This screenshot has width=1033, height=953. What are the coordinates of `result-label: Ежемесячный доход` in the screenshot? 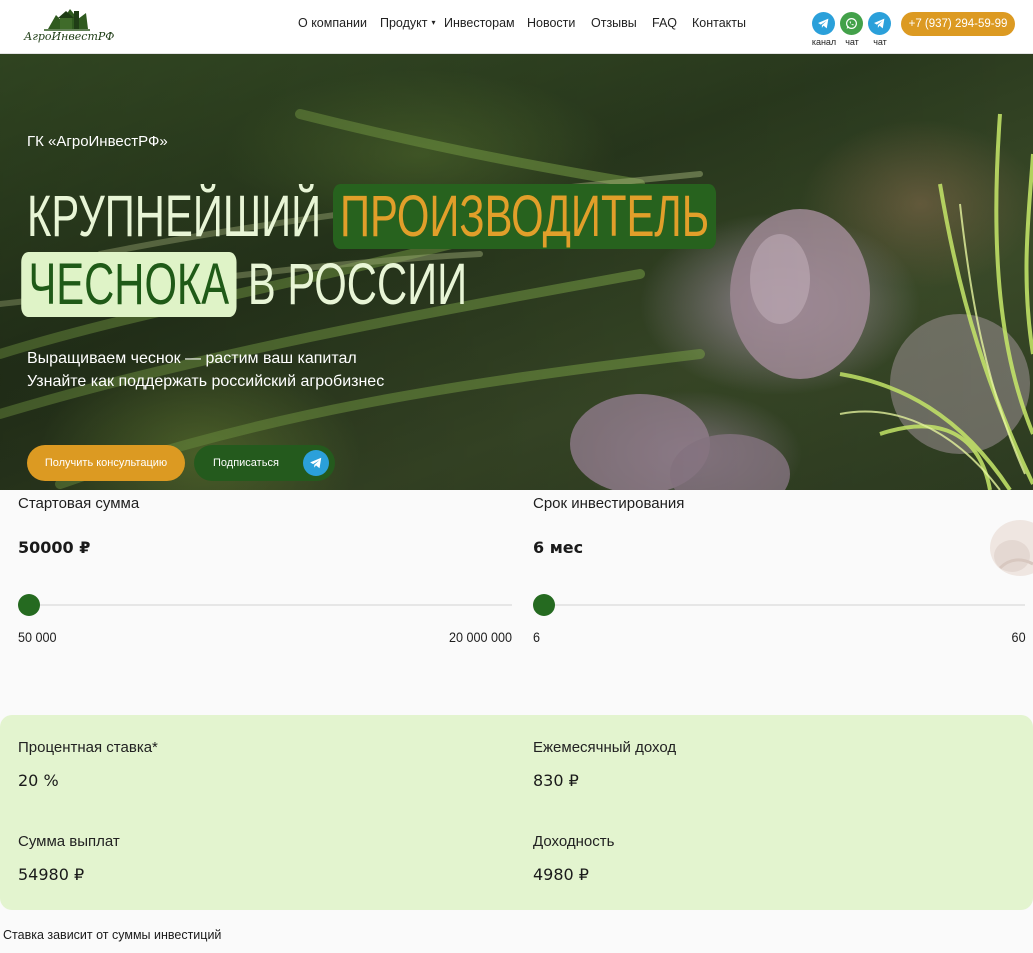 It's located at (605, 747).